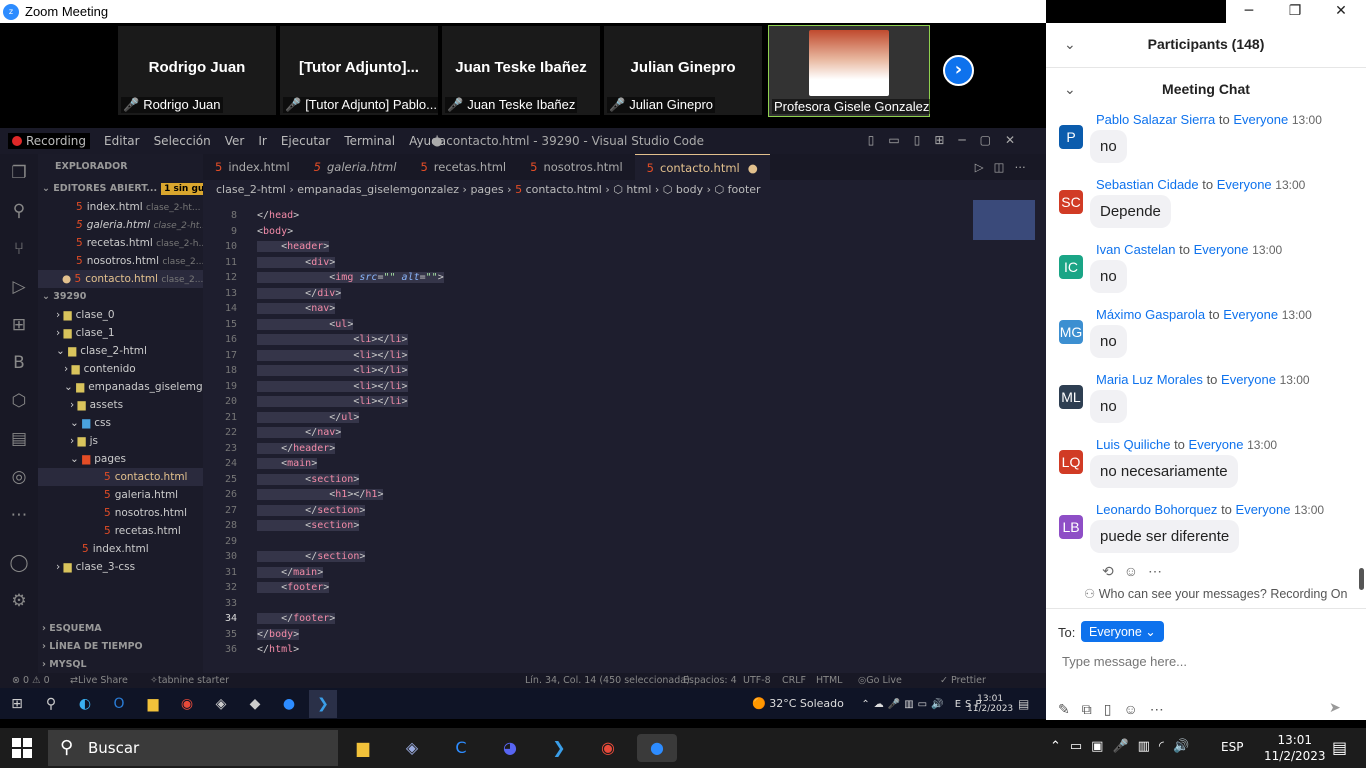 The width and height of the screenshot is (1366, 768). Describe the element at coordinates (235, 141) in the screenshot. I see `menu-item: Ver` at that location.